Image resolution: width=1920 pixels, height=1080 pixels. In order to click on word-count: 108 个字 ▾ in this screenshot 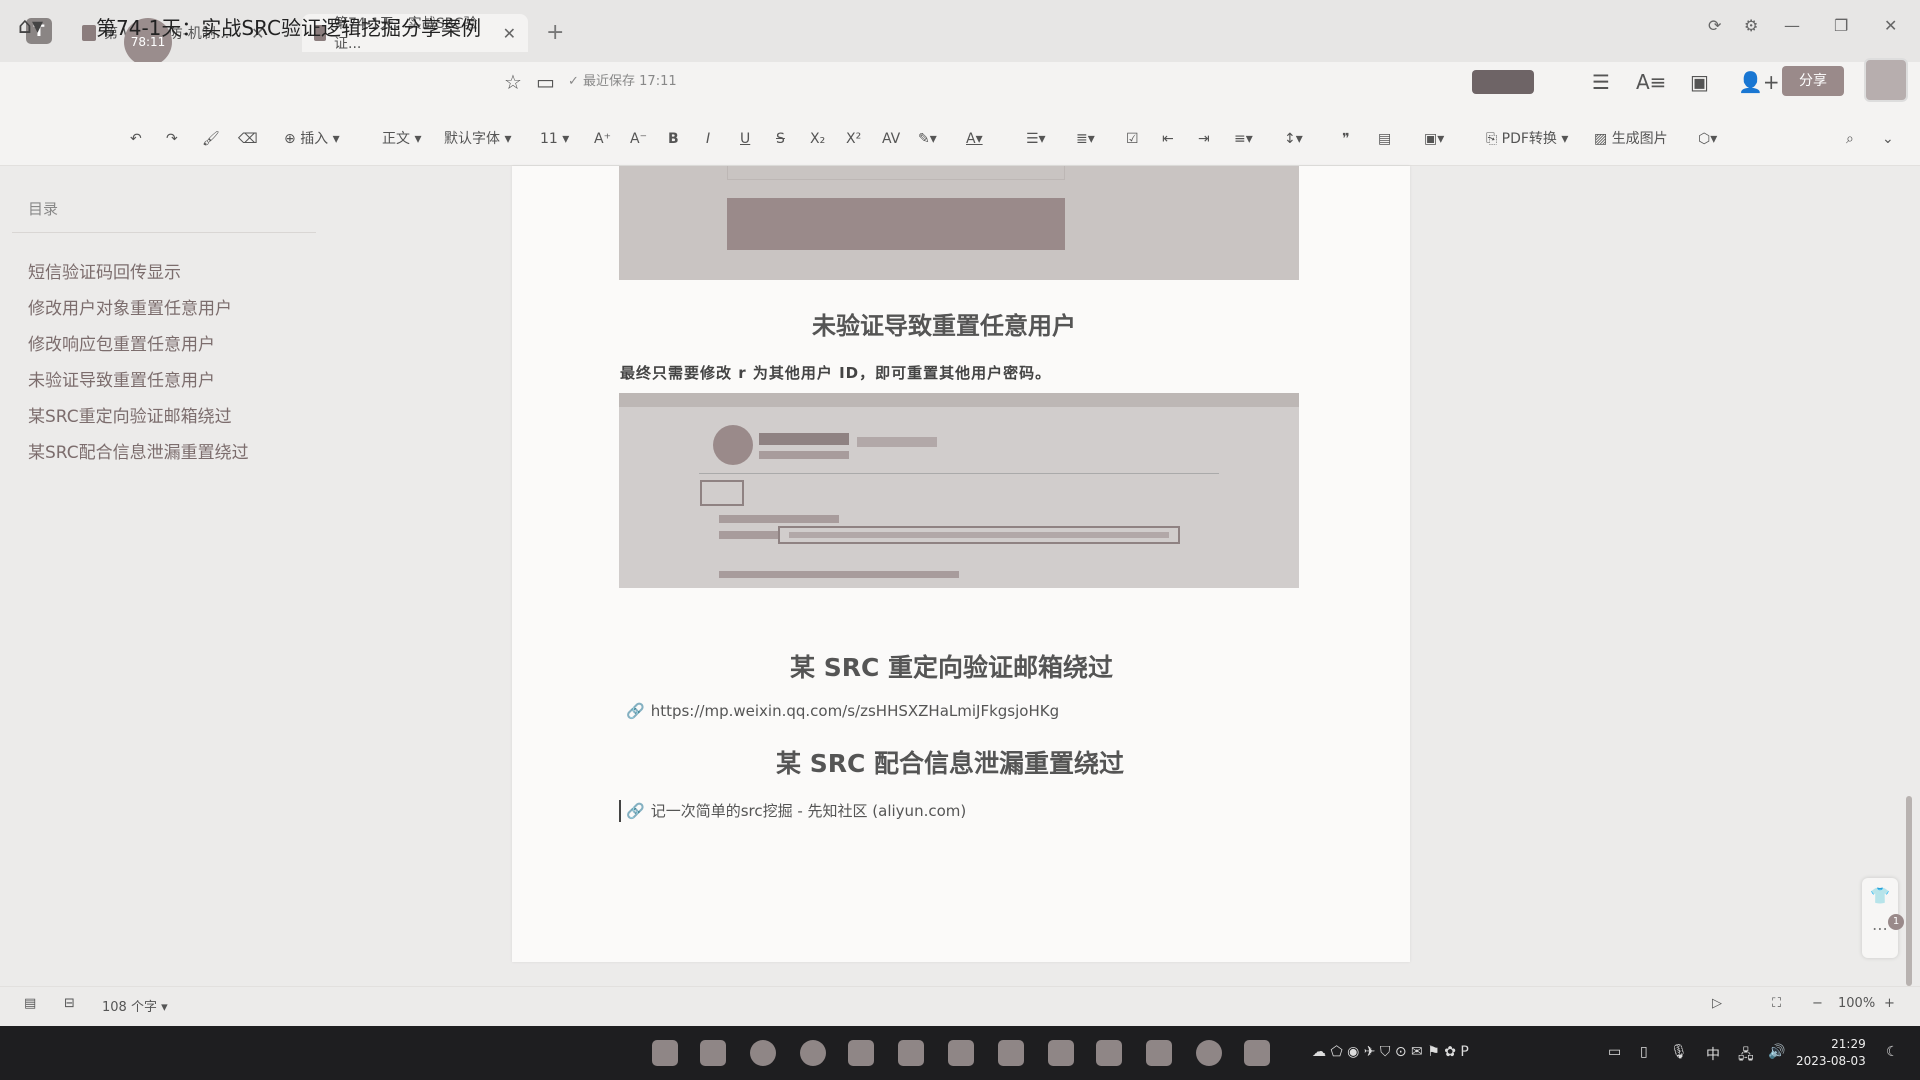, I will do `click(135, 1005)`.